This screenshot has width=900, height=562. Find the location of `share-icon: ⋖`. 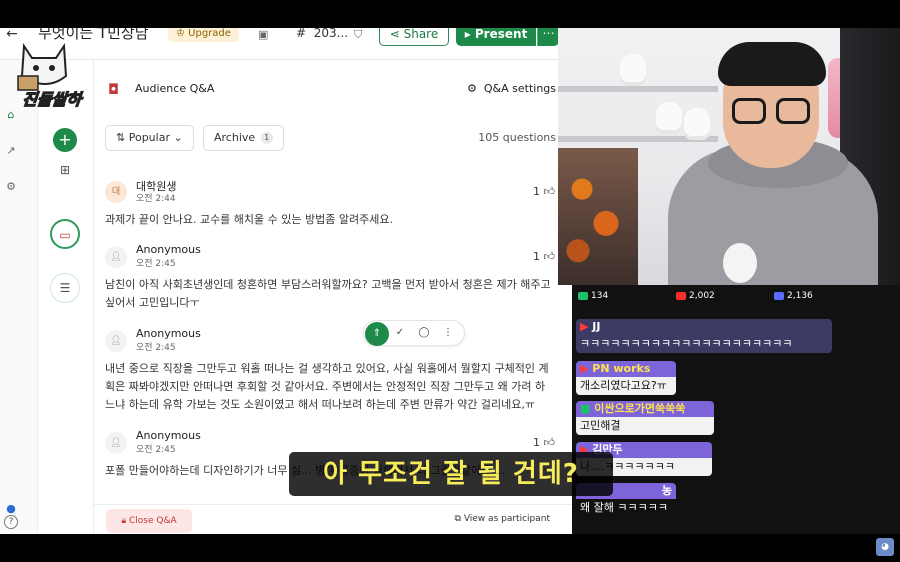

share-icon: ⋖ is located at coordinates (396, 34).